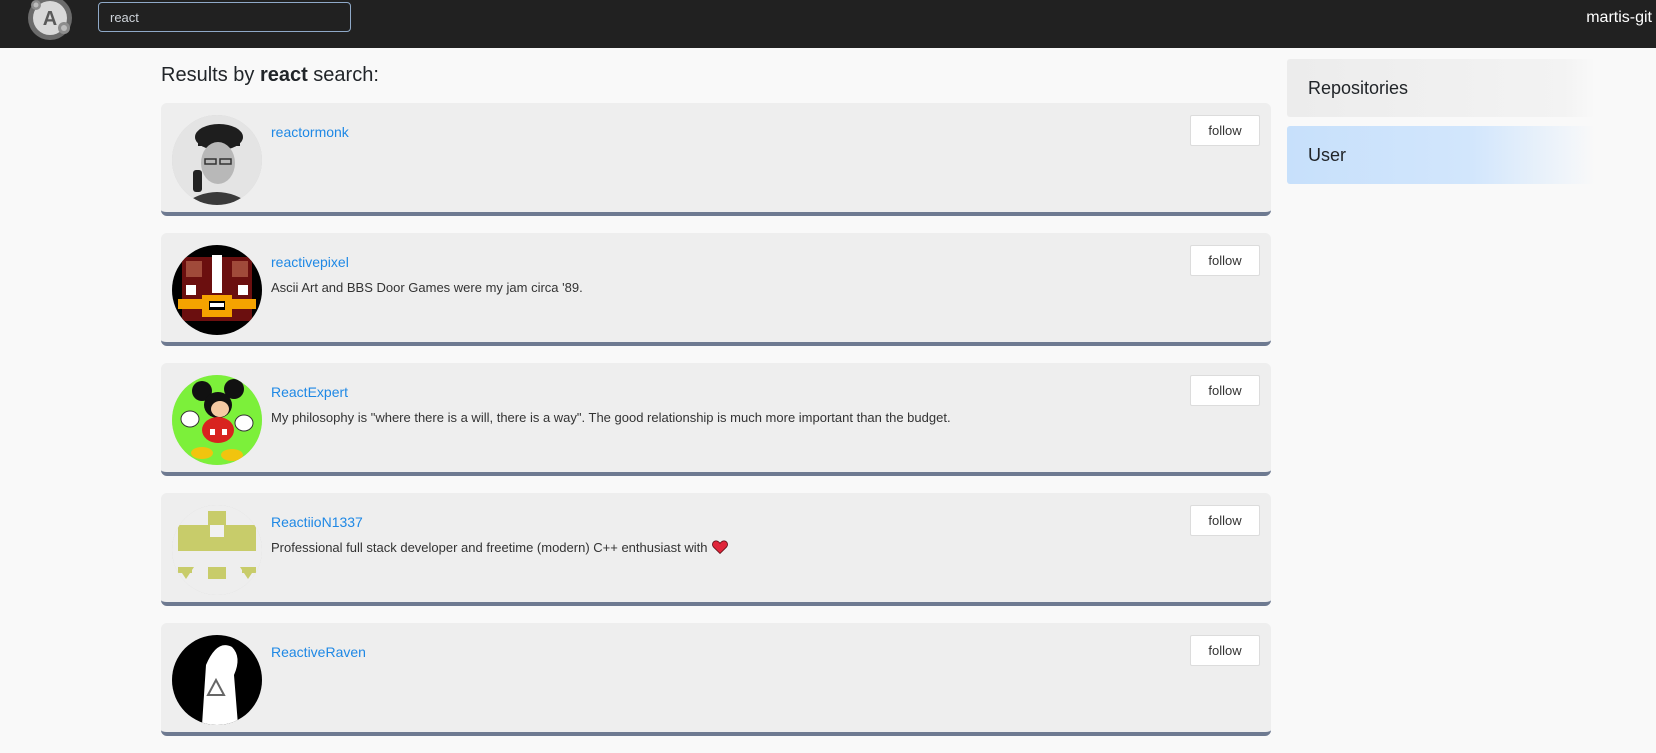 Image resolution: width=1656 pixels, height=753 pixels. What do you see at coordinates (217, 680) in the screenshot?
I see `user-avatar-silhouette-icon` at bounding box center [217, 680].